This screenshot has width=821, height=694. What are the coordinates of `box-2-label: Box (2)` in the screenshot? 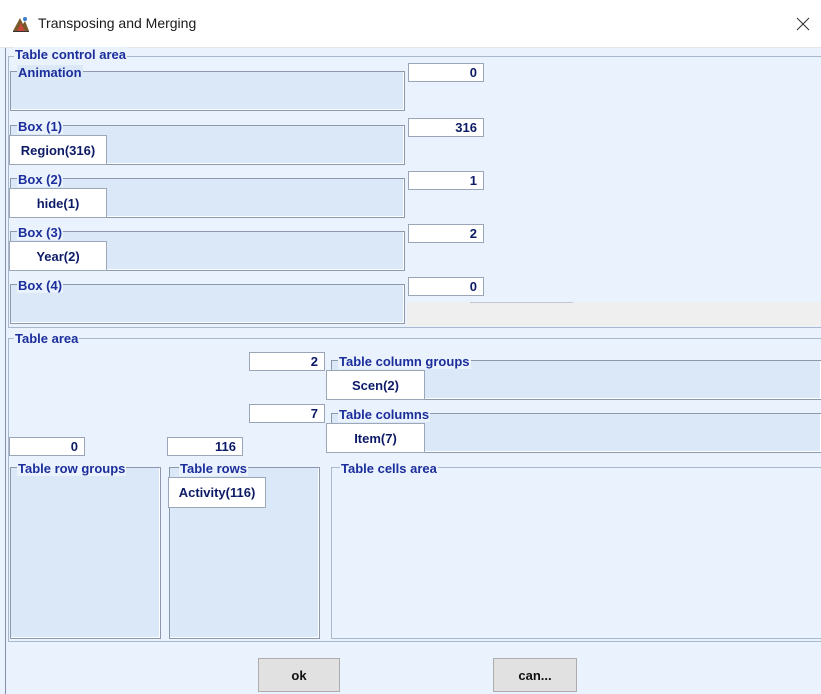 It's located at (40, 179).